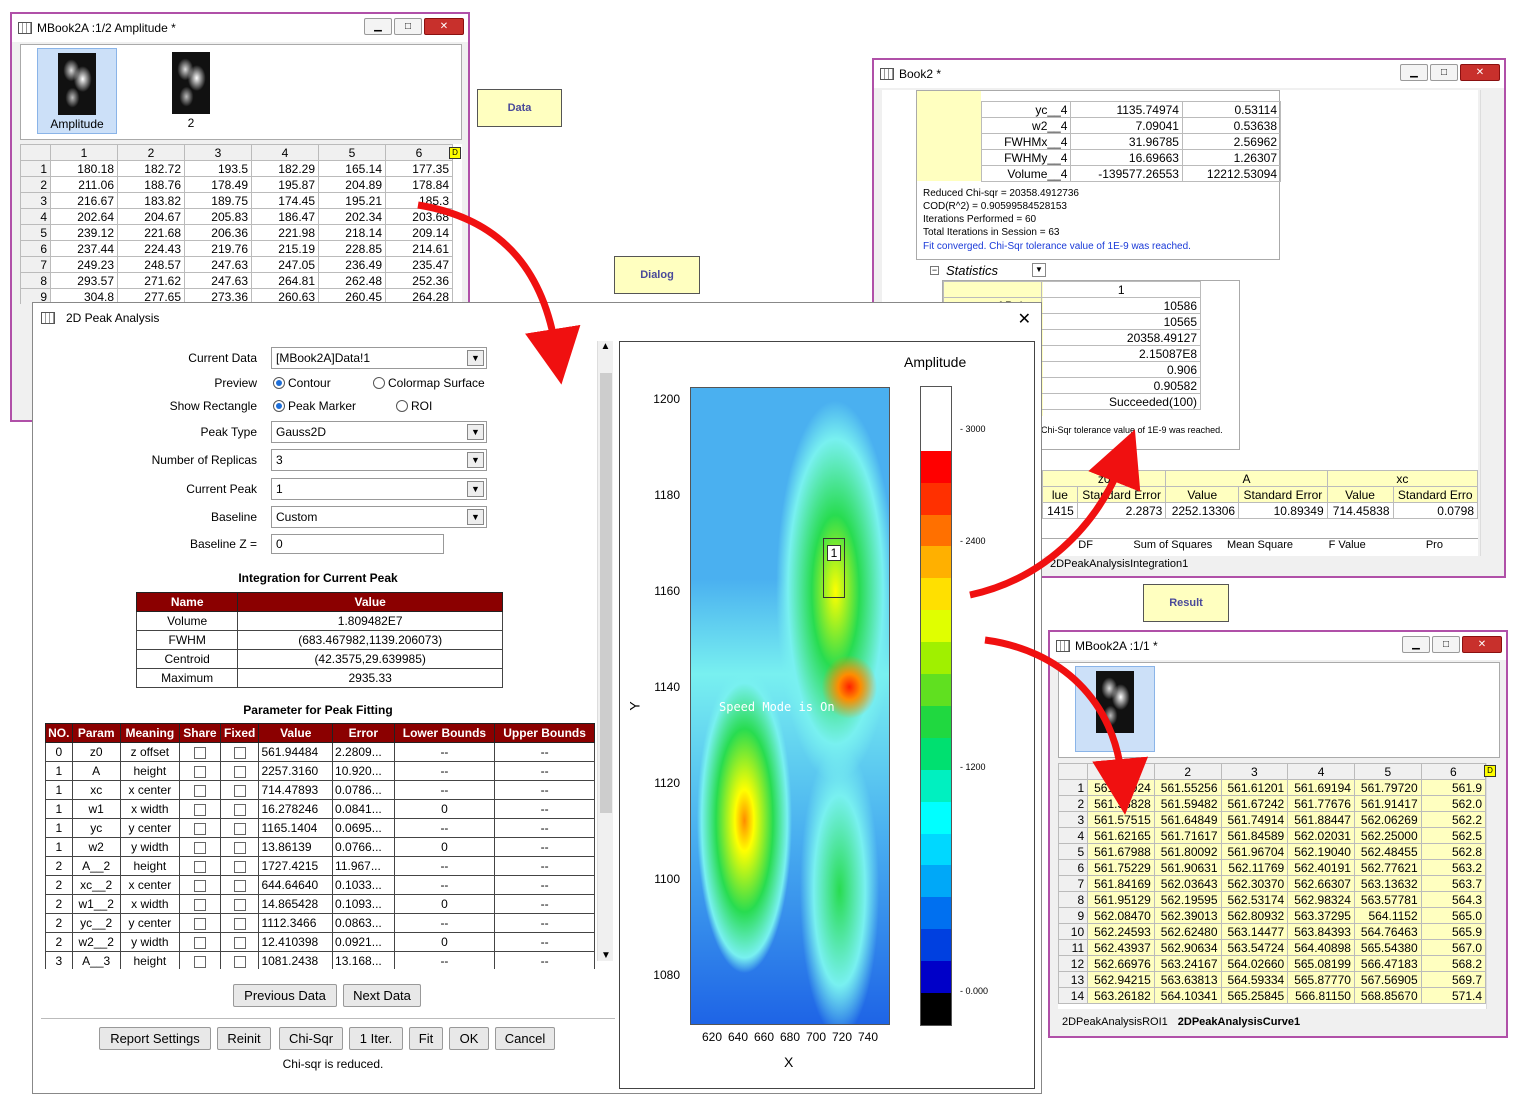 This screenshot has width=1520, height=1099. What do you see at coordinates (1321, 963) in the screenshot?
I see `table-cell: 565.08199` at bounding box center [1321, 963].